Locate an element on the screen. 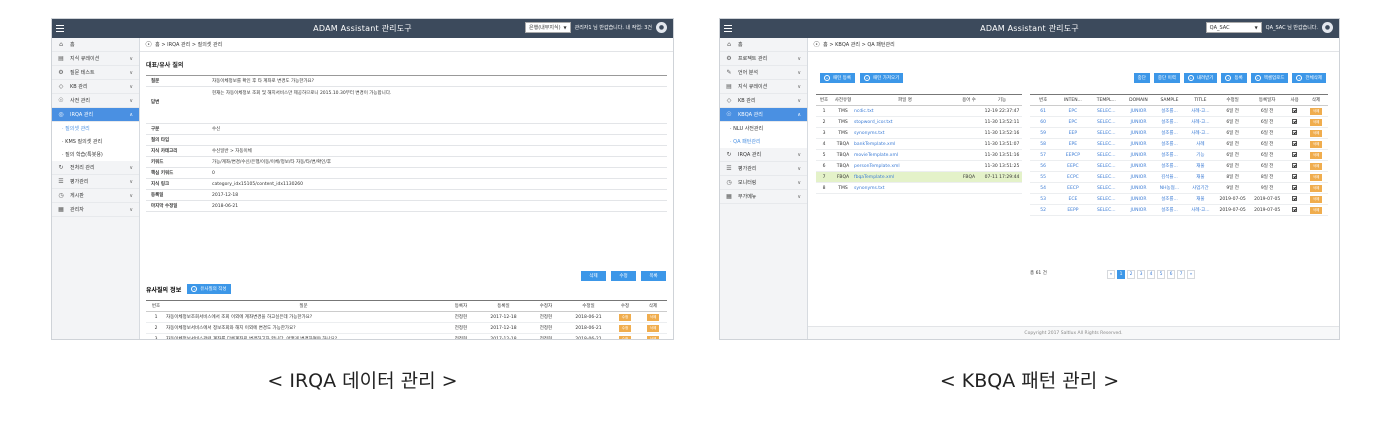 The height and width of the screenshot is (428, 1399). sidebar-item: ◷ 모니터링 ∨ is located at coordinates (763, 183).